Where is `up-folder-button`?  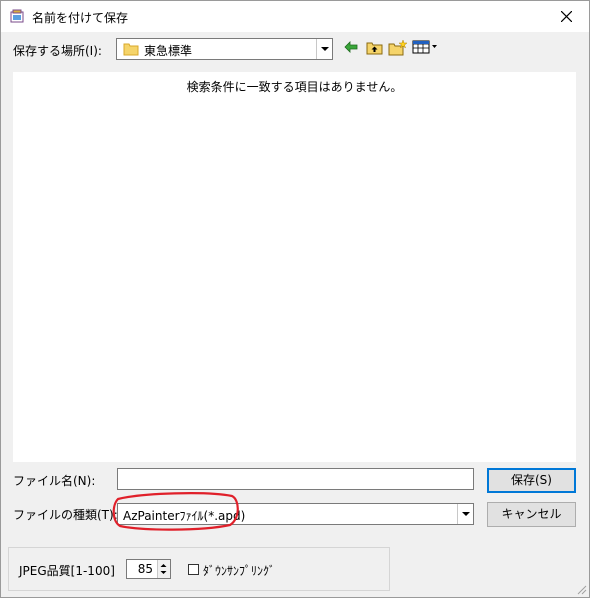 up-folder-button is located at coordinates (374, 47).